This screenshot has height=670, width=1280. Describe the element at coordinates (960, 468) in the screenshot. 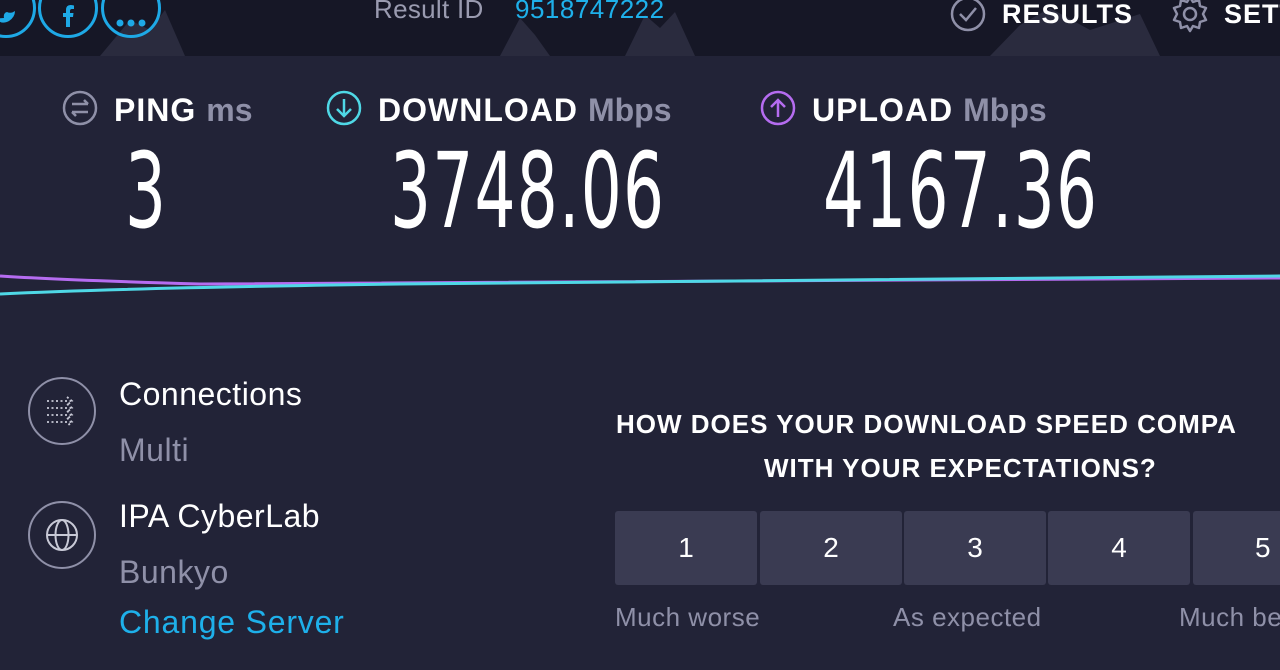

I see `survey-question-line2: WITH YOUR EXPECTATIONS?` at that location.